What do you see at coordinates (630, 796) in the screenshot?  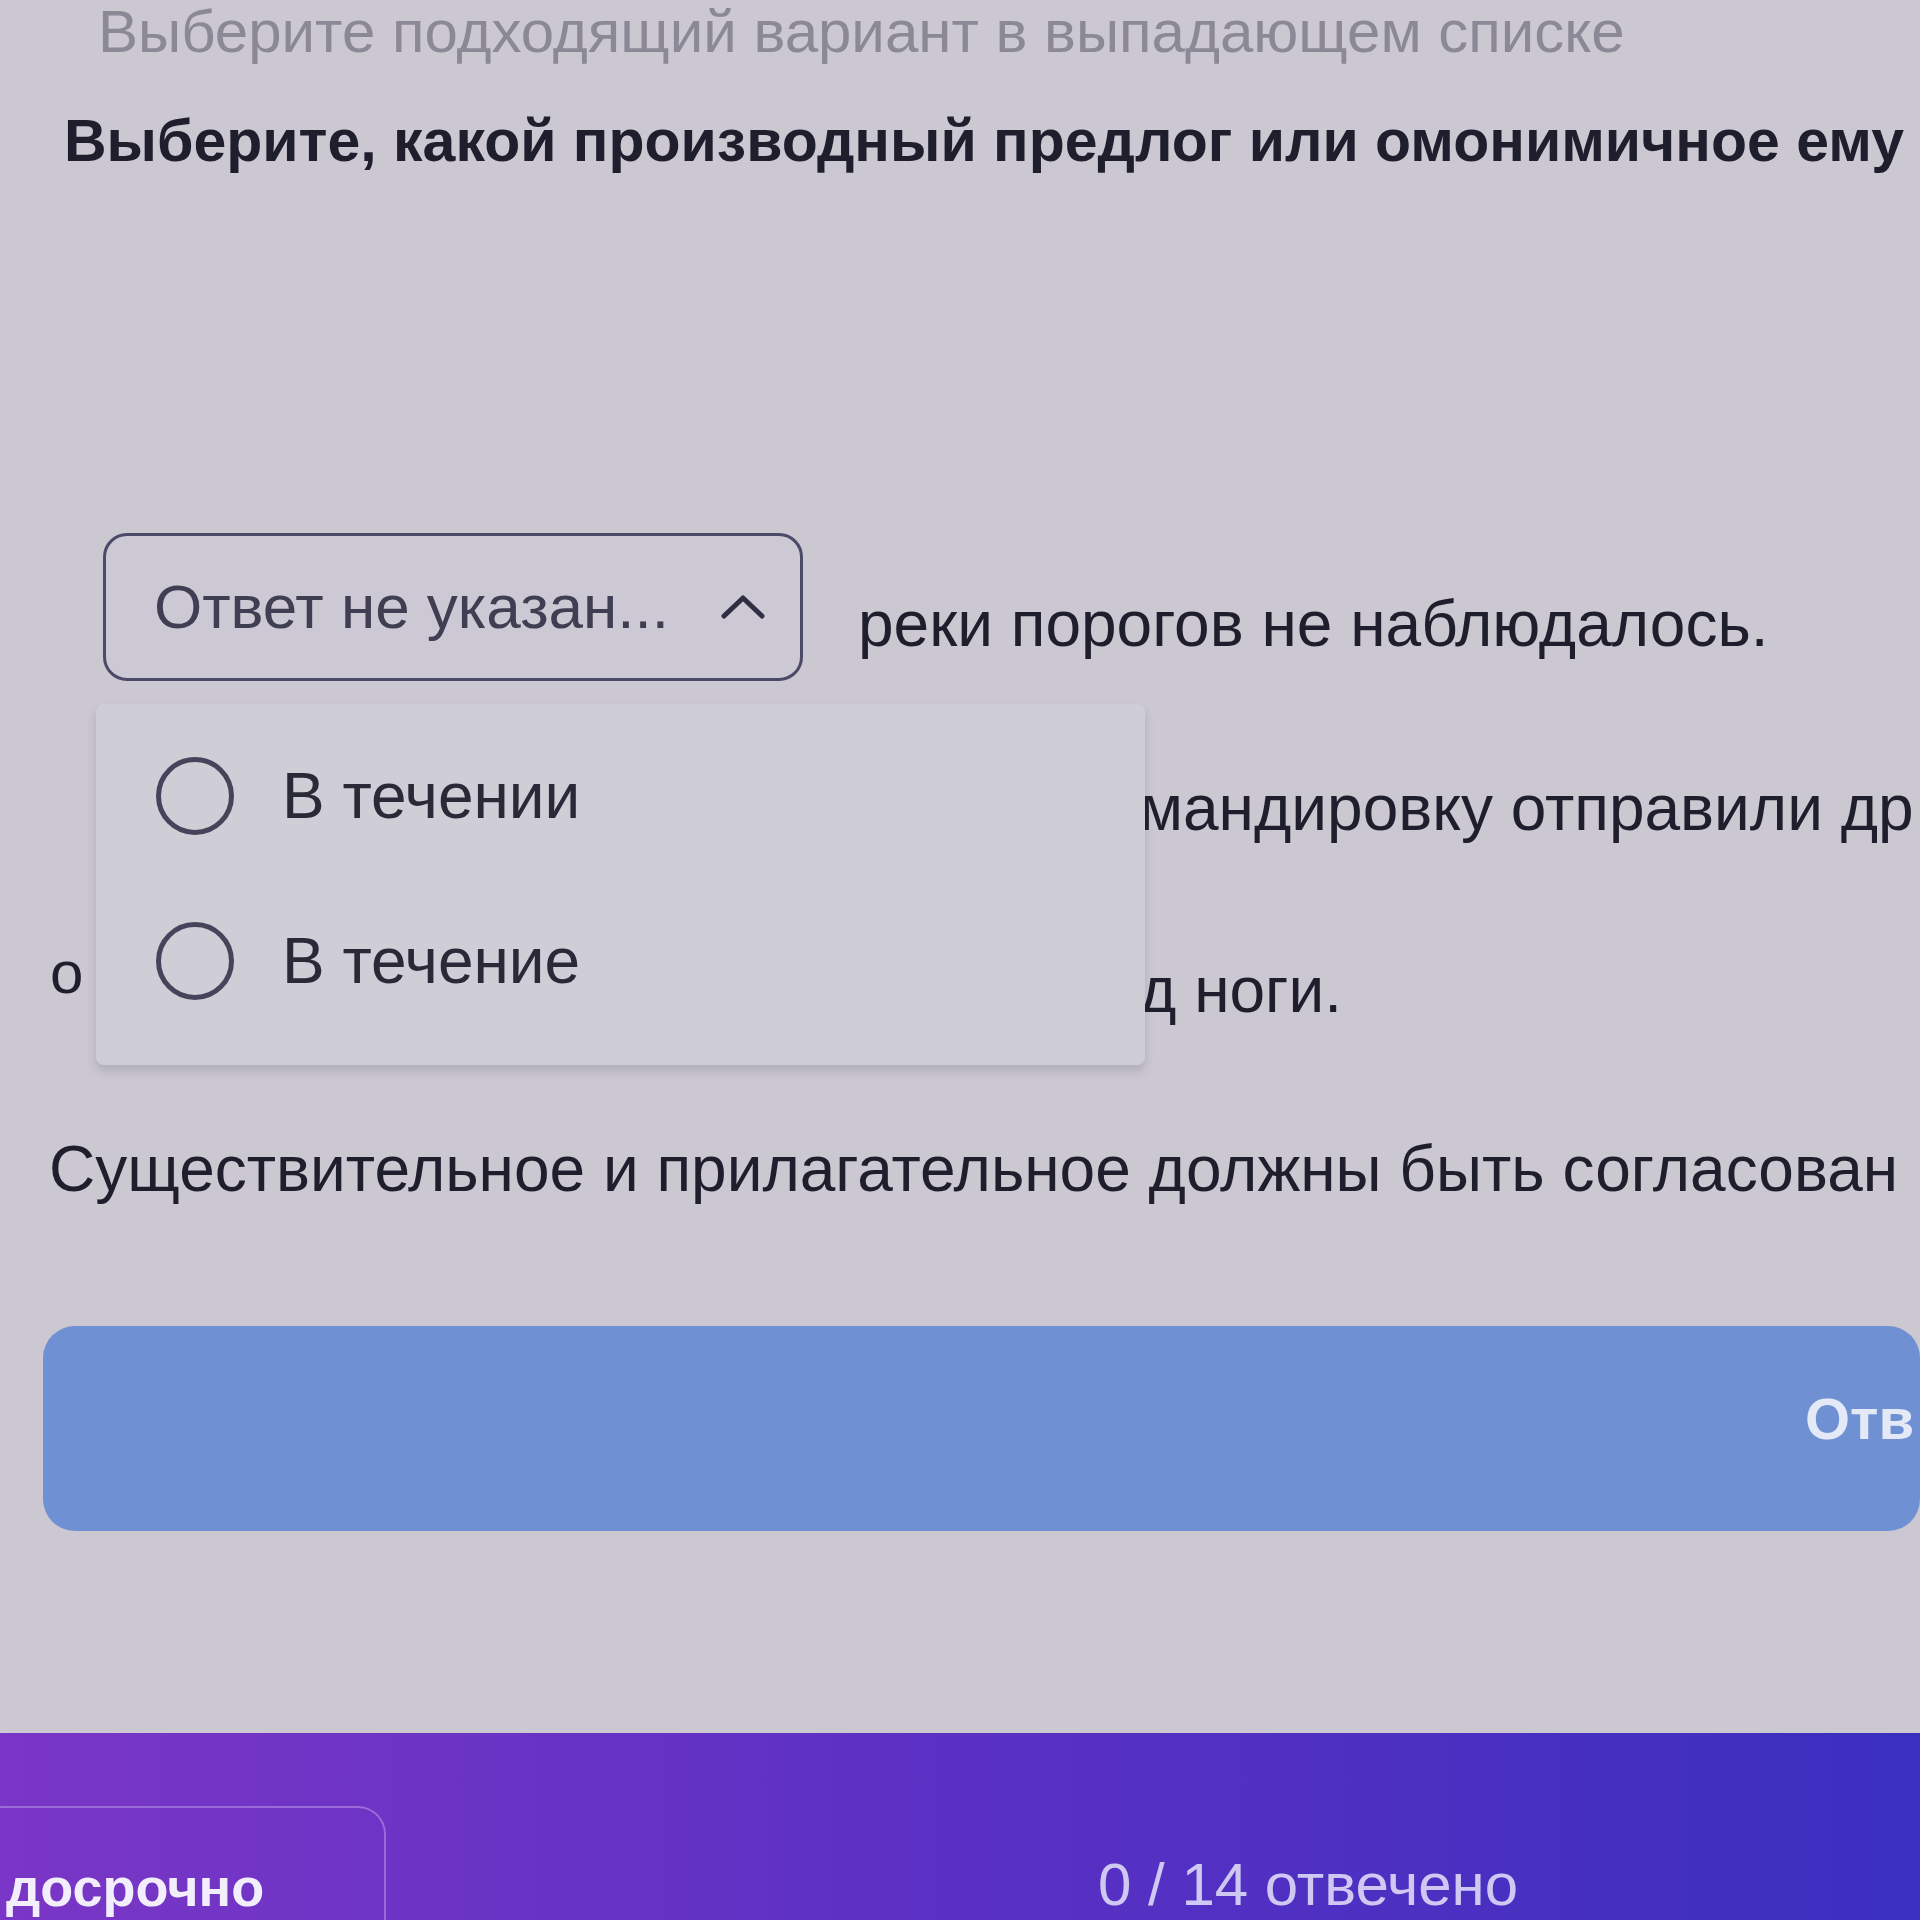 I see `dropdown-option: В течении` at bounding box center [630, 796].